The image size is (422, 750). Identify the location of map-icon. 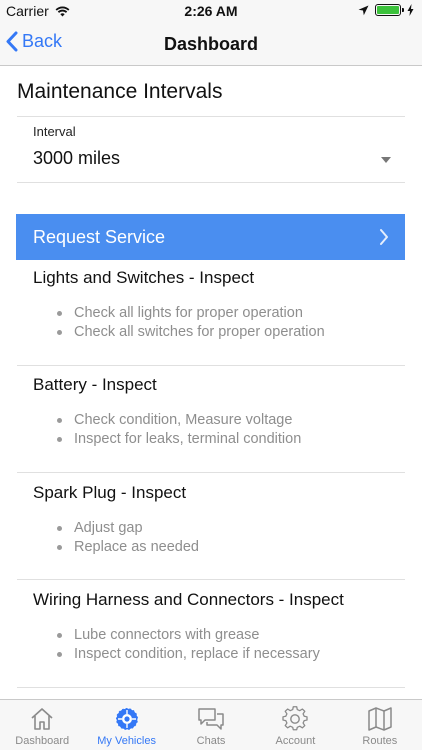
(380, 719).